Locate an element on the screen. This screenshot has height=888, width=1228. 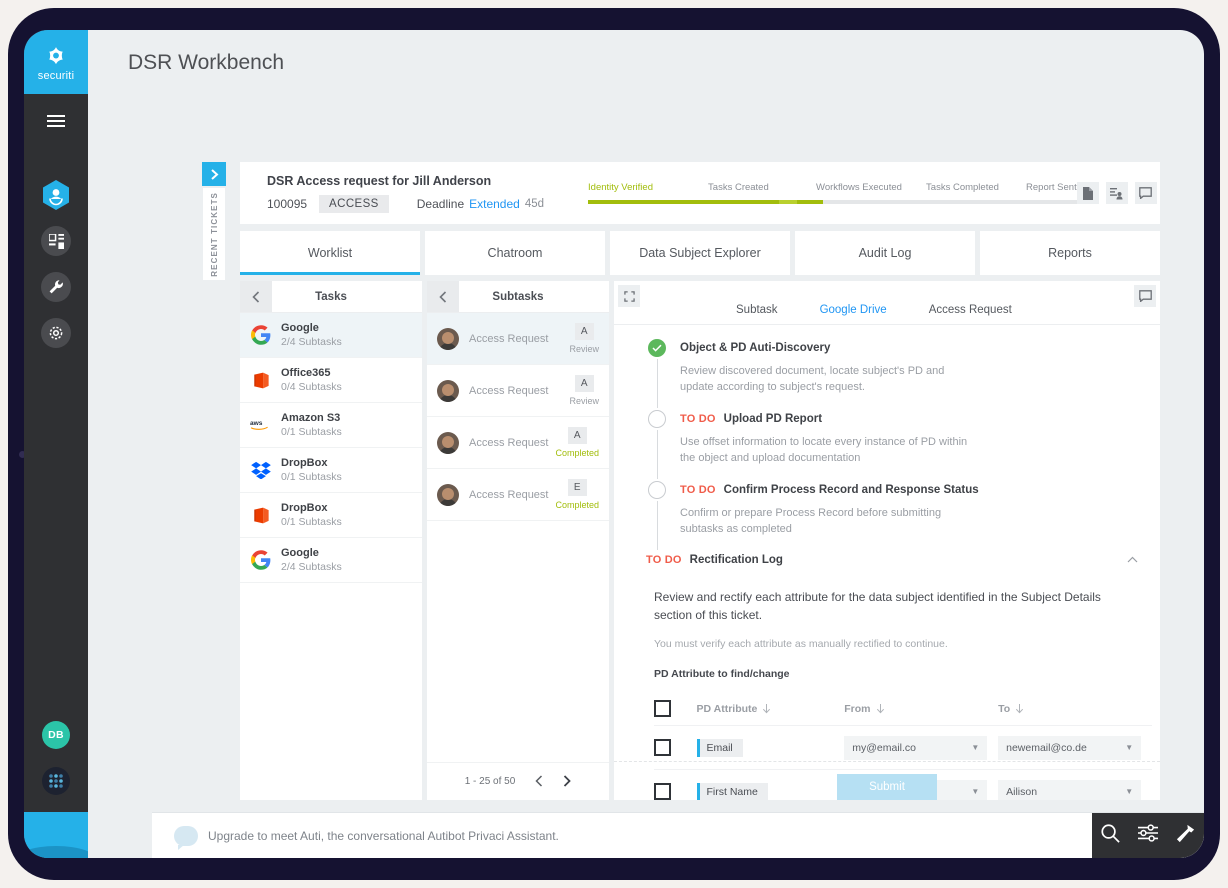
subtask-row: Access Request A Completed is located at coordinates (518, 443).